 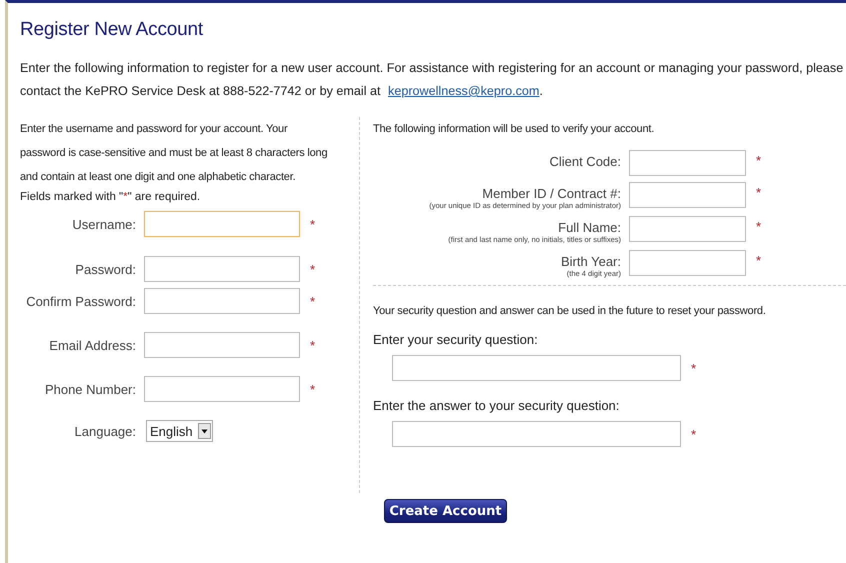 What do you see at coordinates (591, 261) in the screenshot?
I see `field-label: Birth Year:` at bounding box center [591, 261].